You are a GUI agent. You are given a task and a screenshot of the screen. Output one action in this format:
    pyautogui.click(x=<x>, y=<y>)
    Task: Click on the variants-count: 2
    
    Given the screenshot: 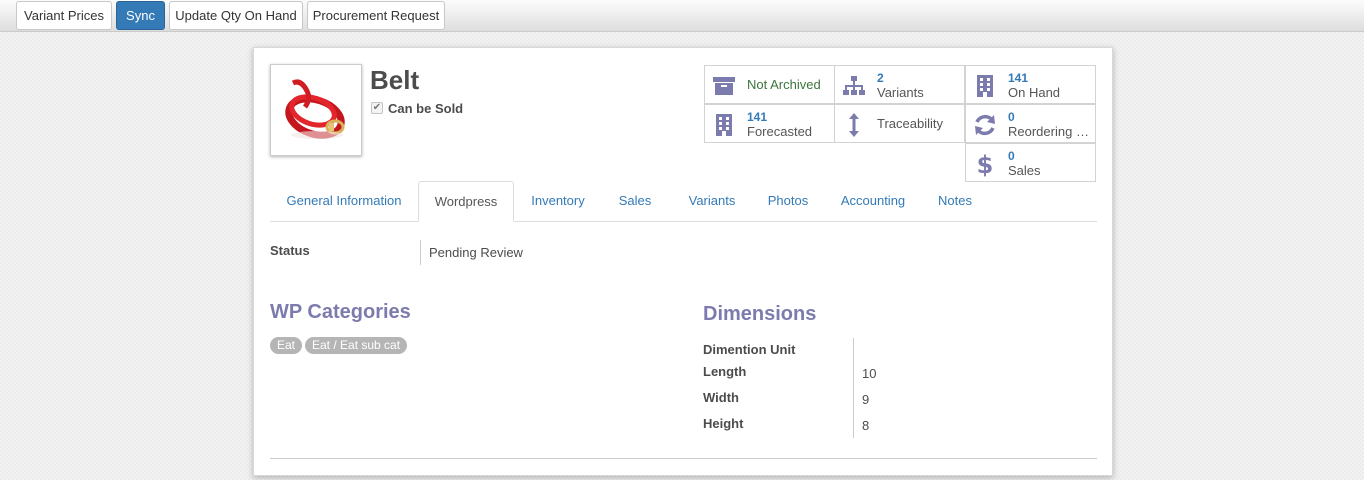 What is the action you would take?
    pyautogui.click(x=880, y=78)
    